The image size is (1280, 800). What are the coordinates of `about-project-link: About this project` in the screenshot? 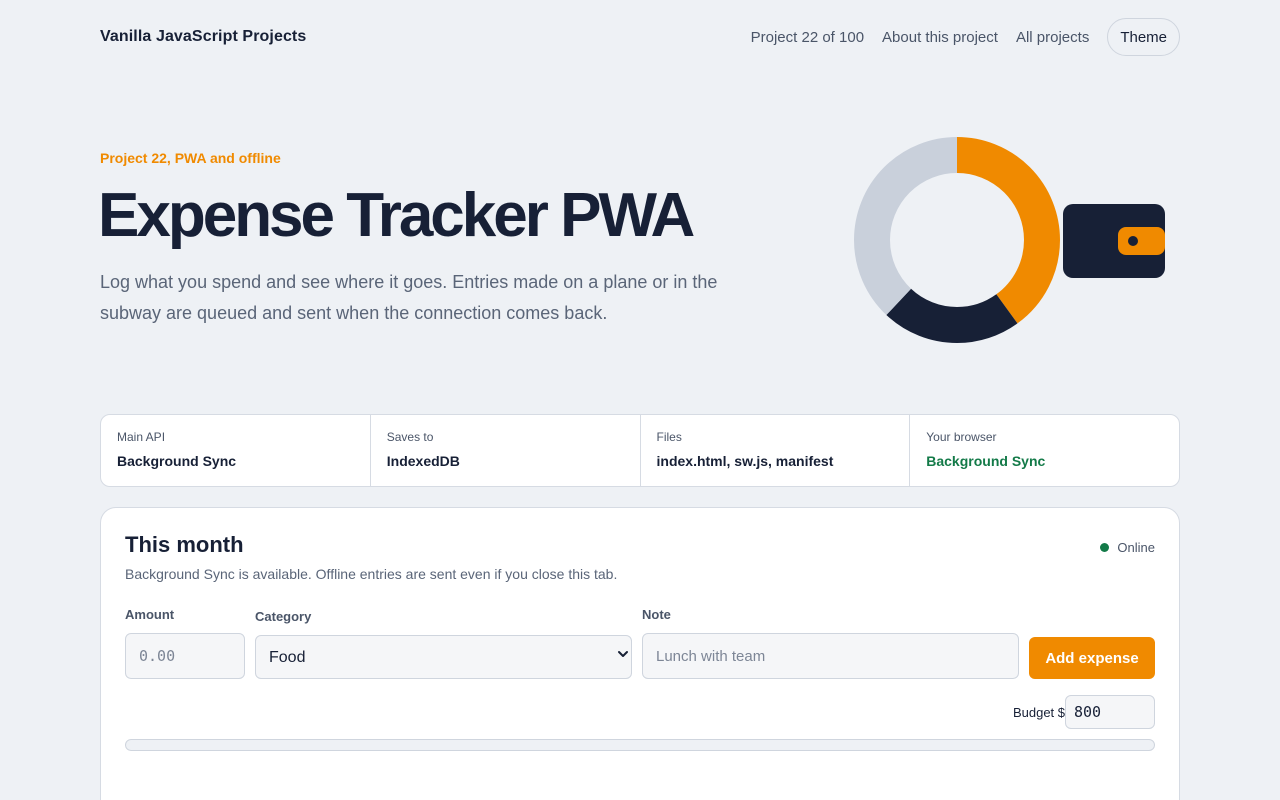 It's located at (940, 37).